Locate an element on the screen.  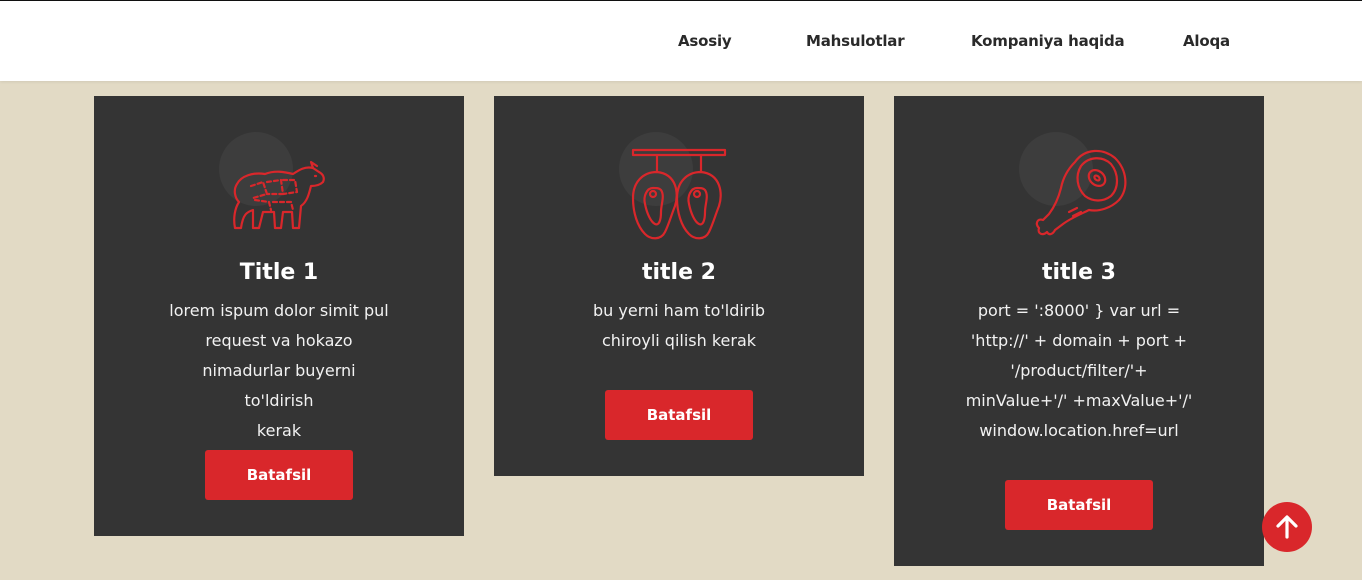
hanging-steaks-icon is located at coordinates (679, 189).